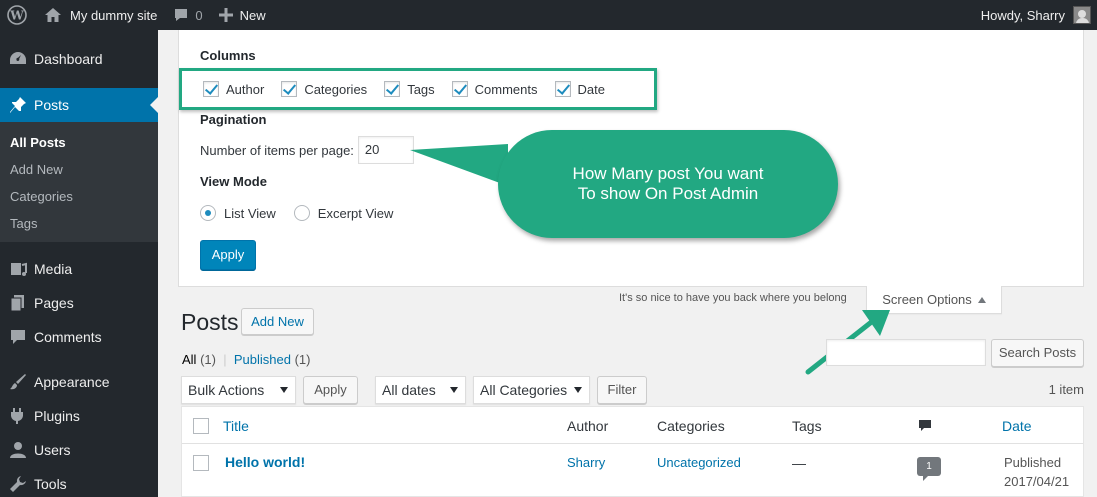 The width and height of the screenshot is (1097, 497). What do you see at coordinates (238, 390) in the screenshot?
I see `bulk-actions-select: Bulk Actions` at bounding box center [238, 390].